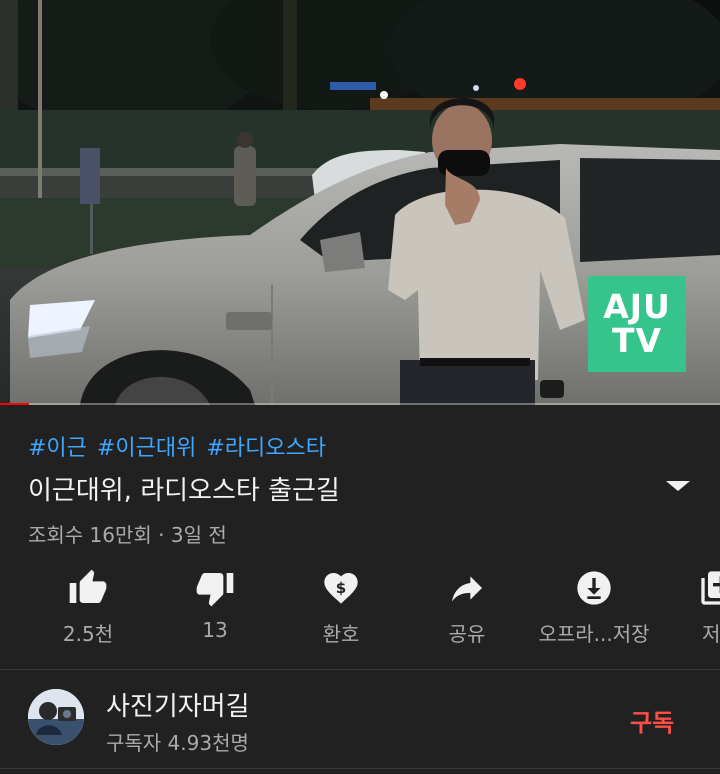 The image size is (720, 774). Describe the element at coordinates (594, 634) in the screenshot. I see `download-label: 오프라...저장` at that location.